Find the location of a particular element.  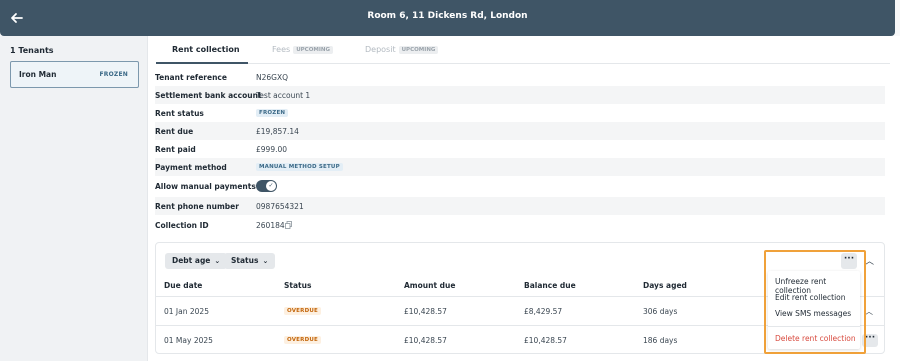

detail-label: Tenant reference is located at coordinates (191, 77).